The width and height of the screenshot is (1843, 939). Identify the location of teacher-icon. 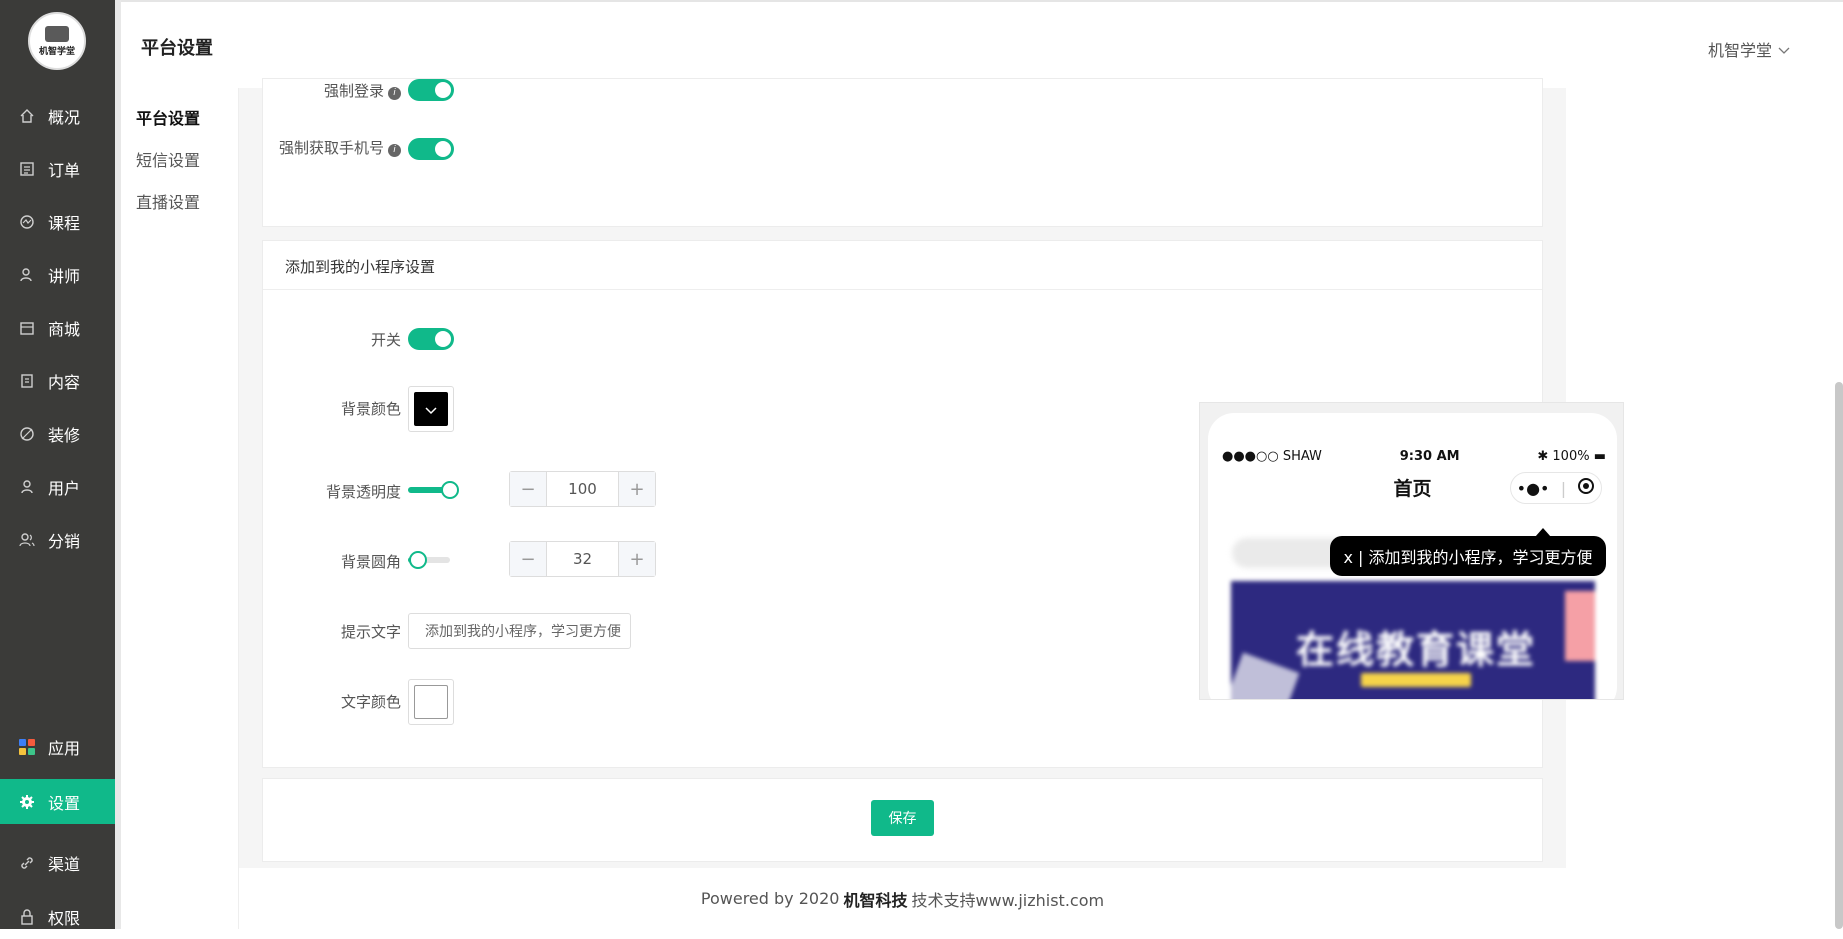
(27, 275).